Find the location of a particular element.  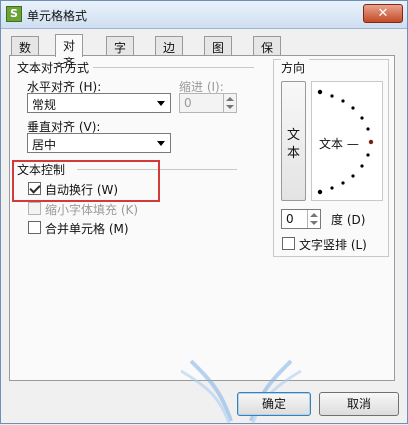

tab-protection: 保护 is located at coordinates (267, 54).